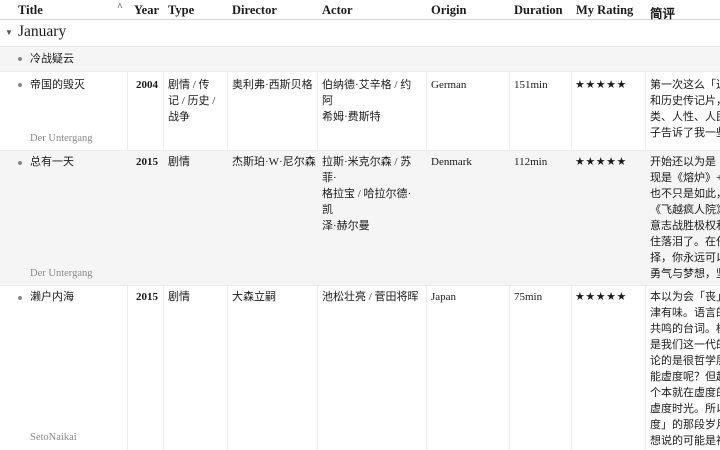 This screenshot has width=720, height=450. I want to click on movie-year: 2004, so click(147, 85).